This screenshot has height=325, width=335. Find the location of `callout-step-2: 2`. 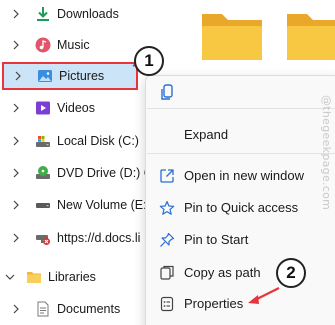

callout-step-2: 2 is located at coordinates (291, 273).